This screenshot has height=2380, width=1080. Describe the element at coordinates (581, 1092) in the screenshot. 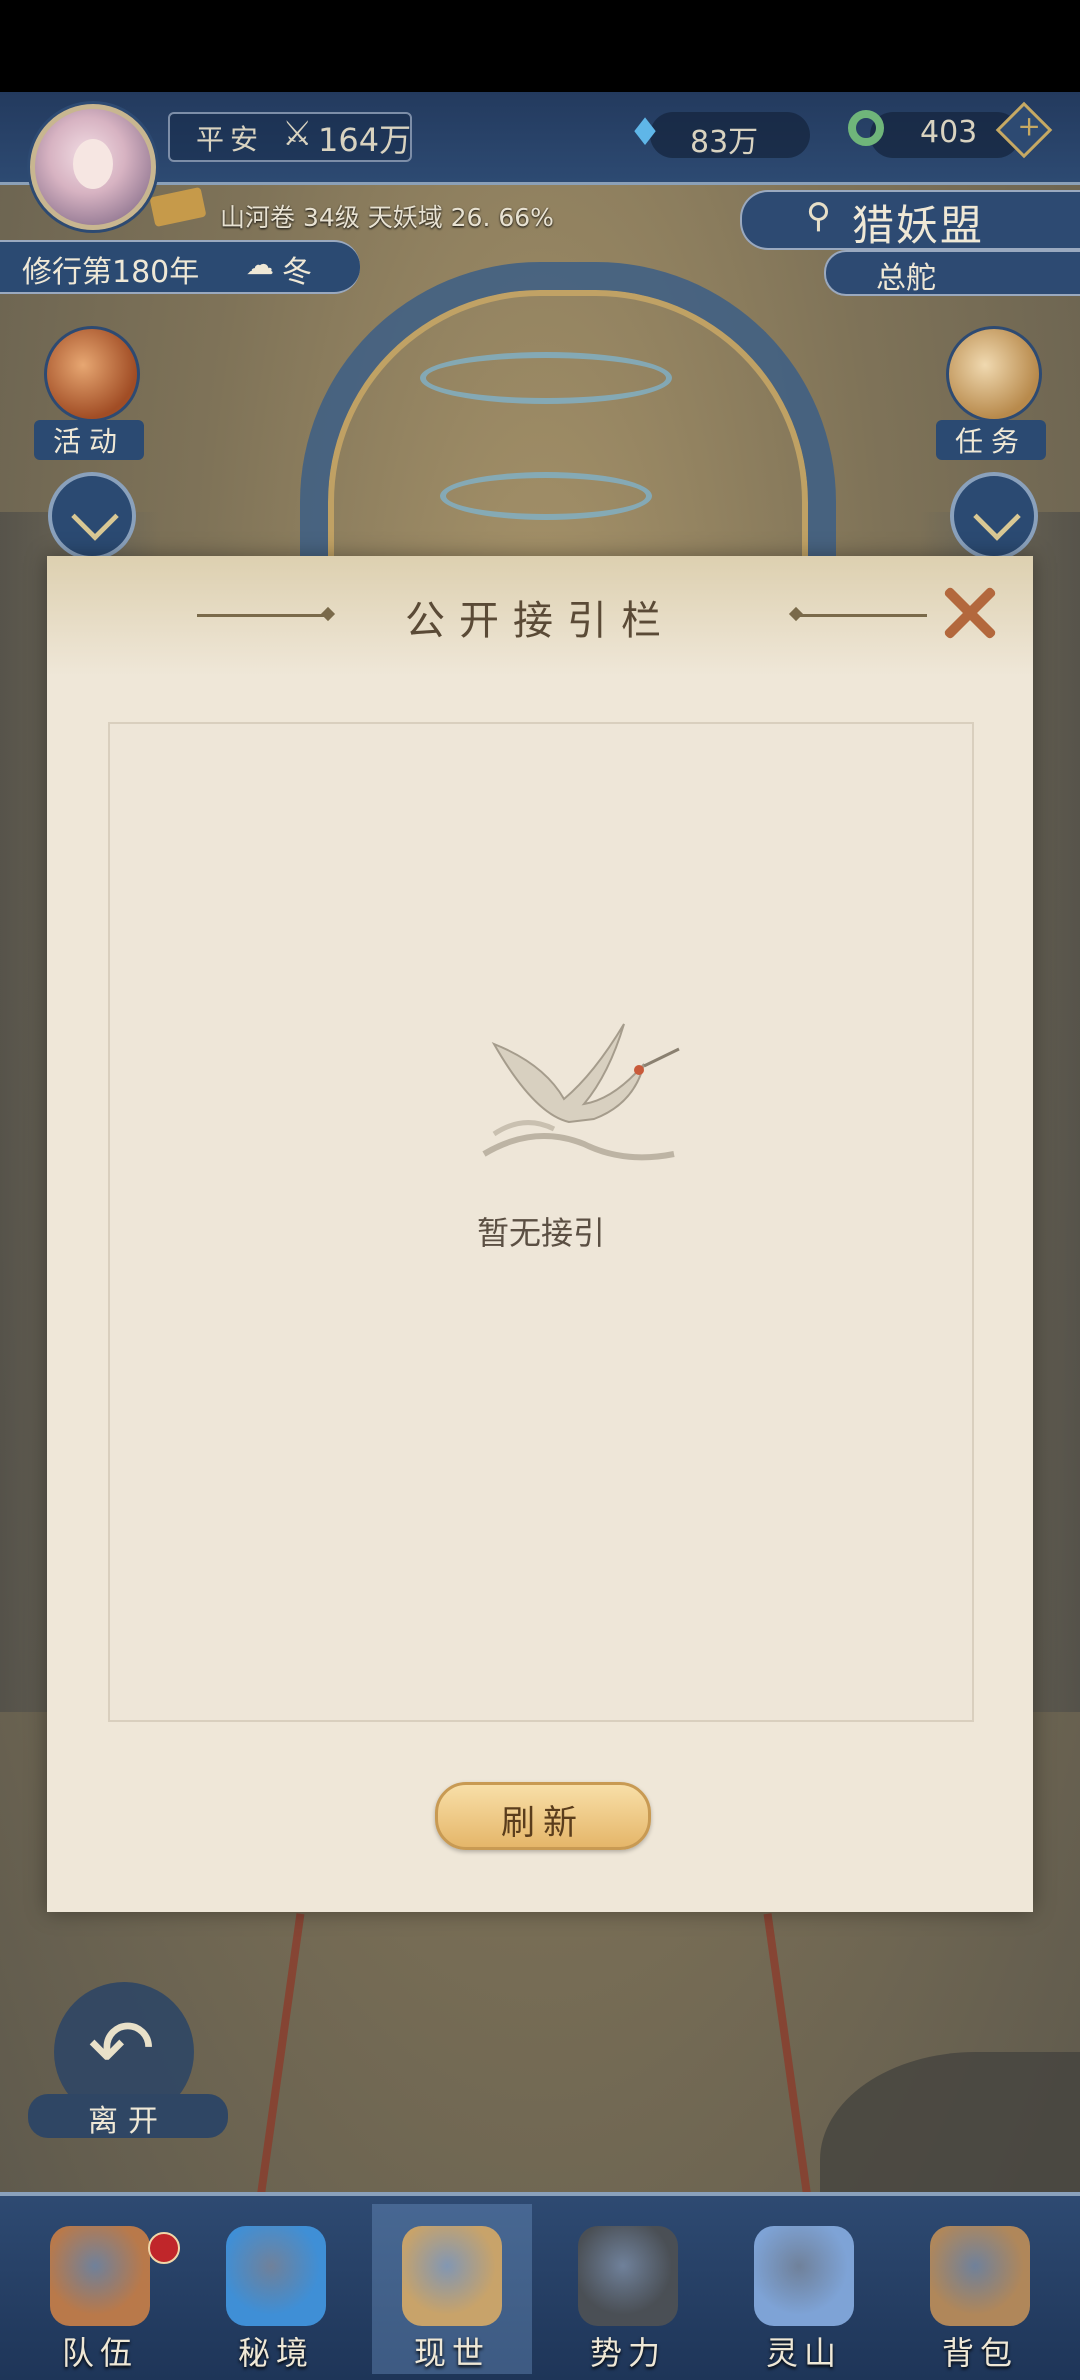

I see `crane-icon` at that location.